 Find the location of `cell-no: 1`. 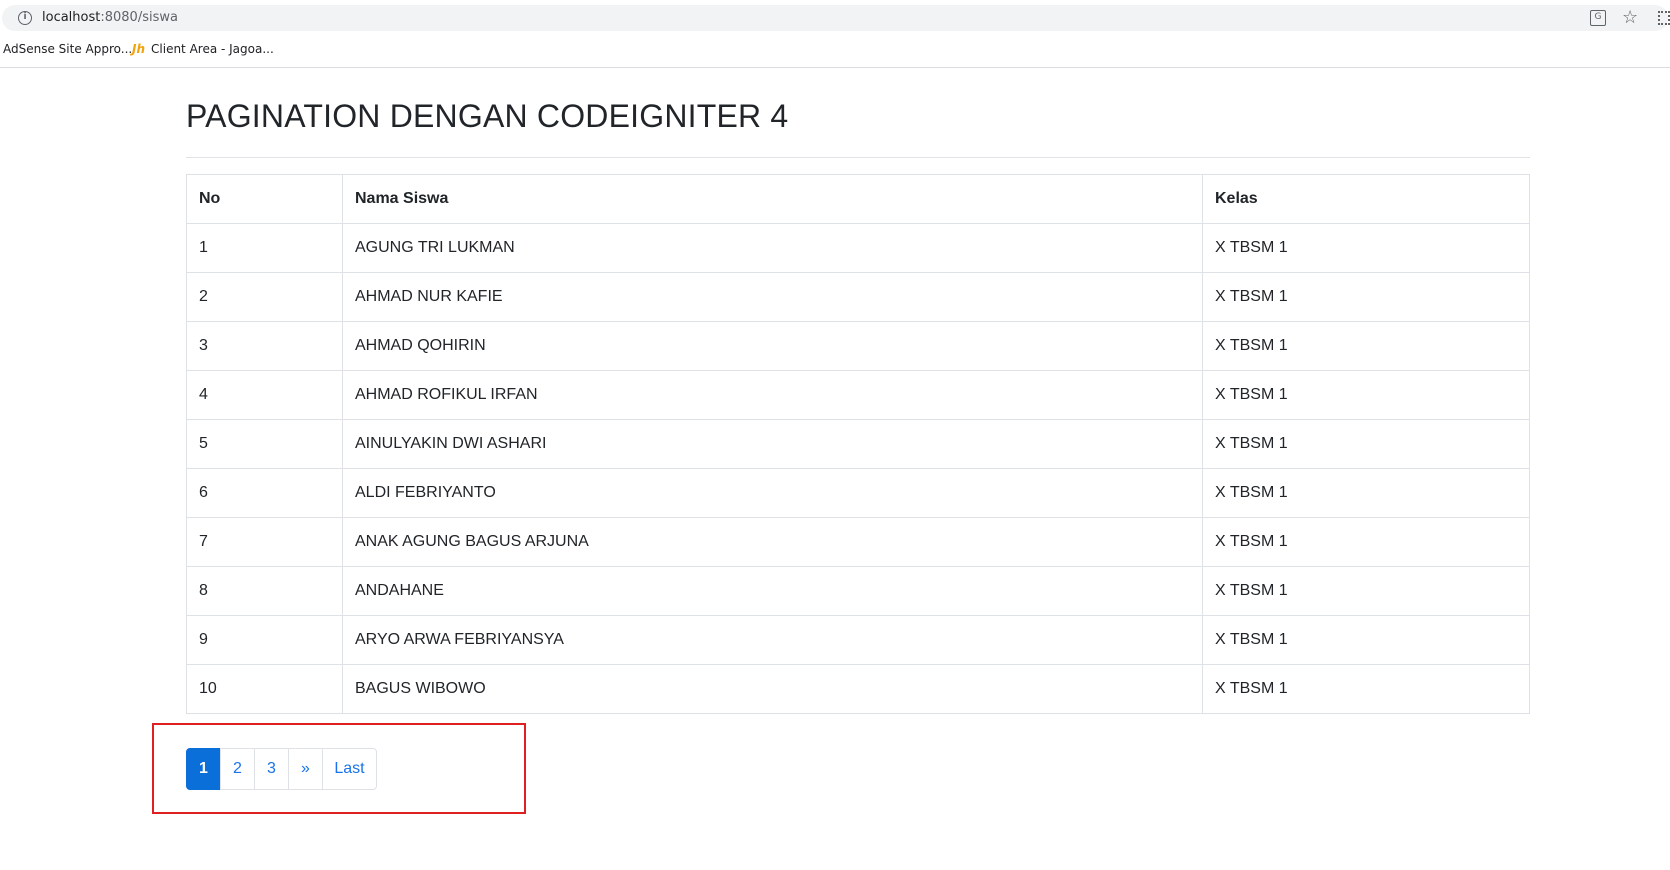

cell-no: 1 is located at coordinates (264, 248).